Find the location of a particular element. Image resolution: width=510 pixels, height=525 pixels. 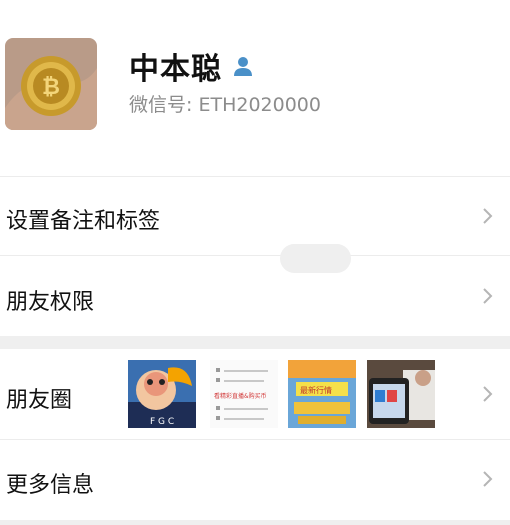

avatar: ₿ is located at coordinates (51, 84).